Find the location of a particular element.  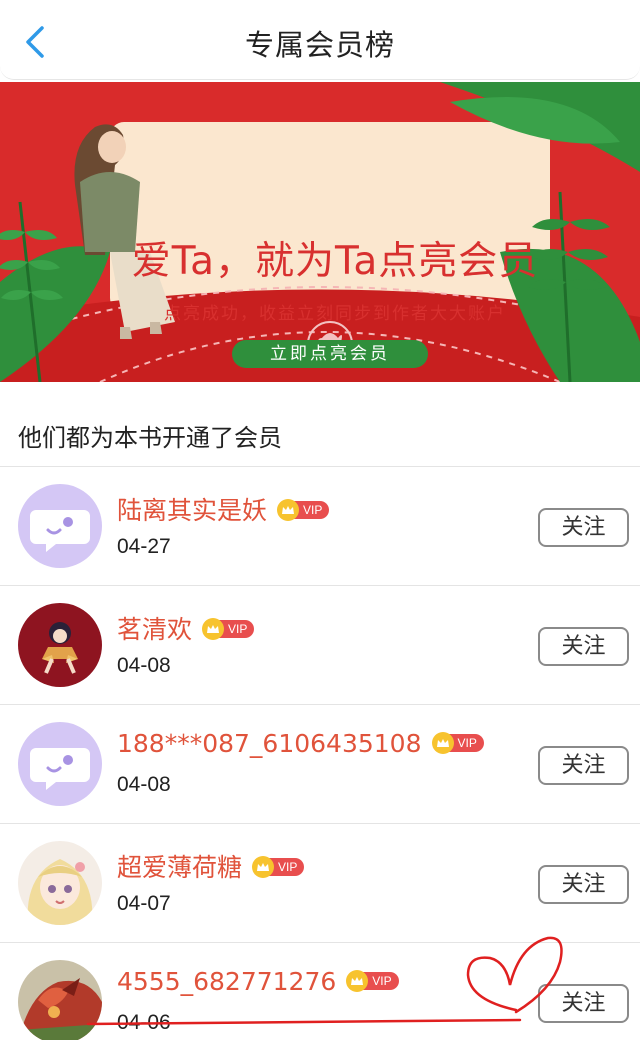

member-name: 陆离其实是妖 VIP is located at coordinates (223, 509).